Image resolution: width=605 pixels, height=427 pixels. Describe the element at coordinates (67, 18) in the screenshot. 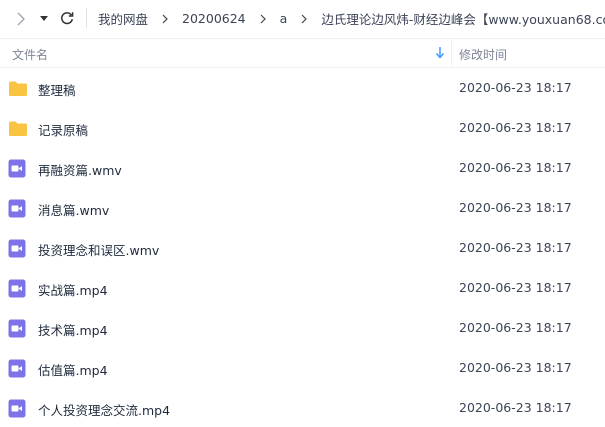

I see `refresh-icon` at that location.